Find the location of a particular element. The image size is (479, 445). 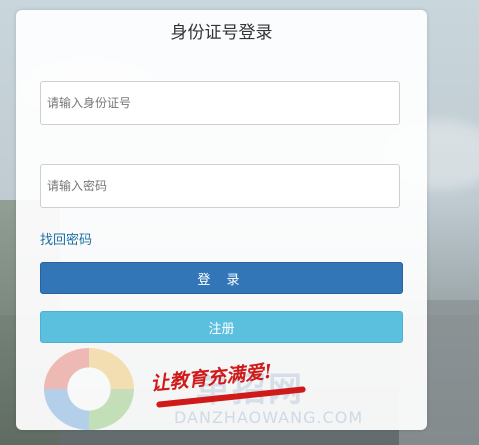

password-input is located at coordinates (220, 186).